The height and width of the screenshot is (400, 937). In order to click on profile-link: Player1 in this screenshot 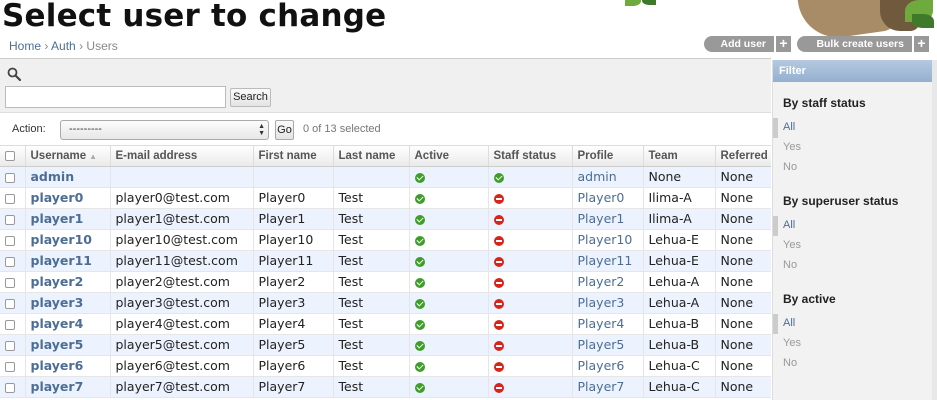, I will do `click(601, 218)`.